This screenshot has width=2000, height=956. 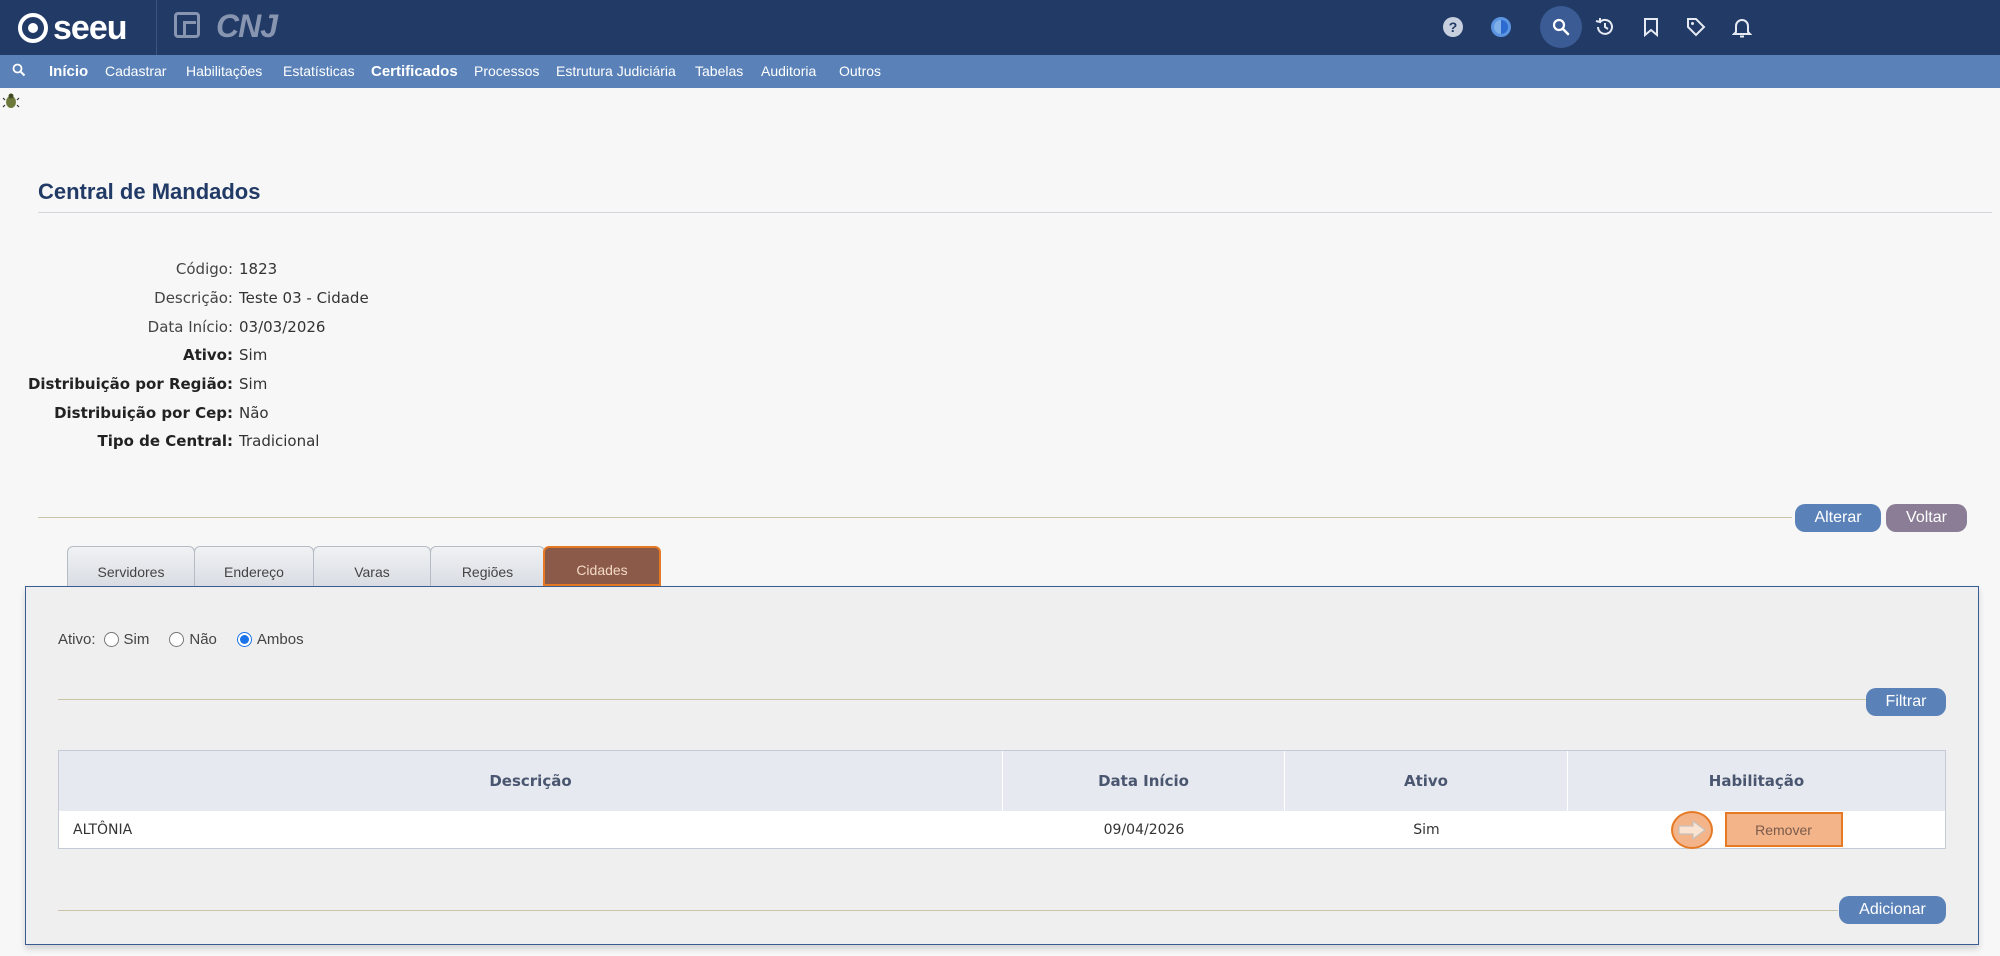 I want to click on cell-habilitacao: Remover, so click(x=1756, y=829).